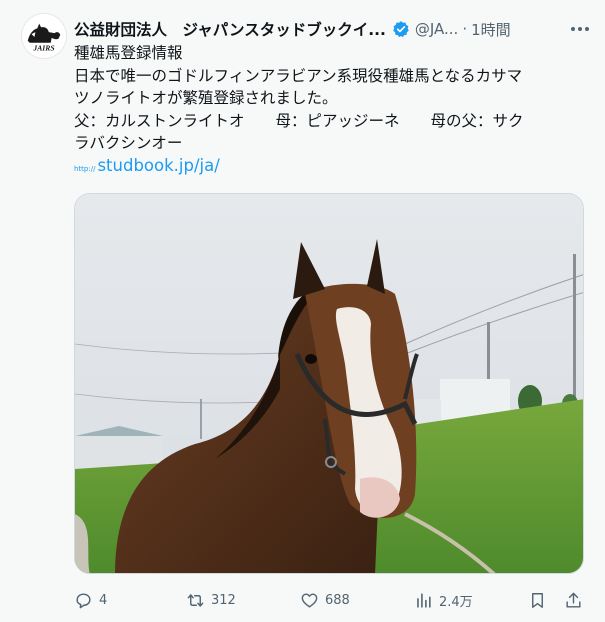 This screenshot has height=622, width=605. I want to click on views-count: 2.4万, so click(456, 602).